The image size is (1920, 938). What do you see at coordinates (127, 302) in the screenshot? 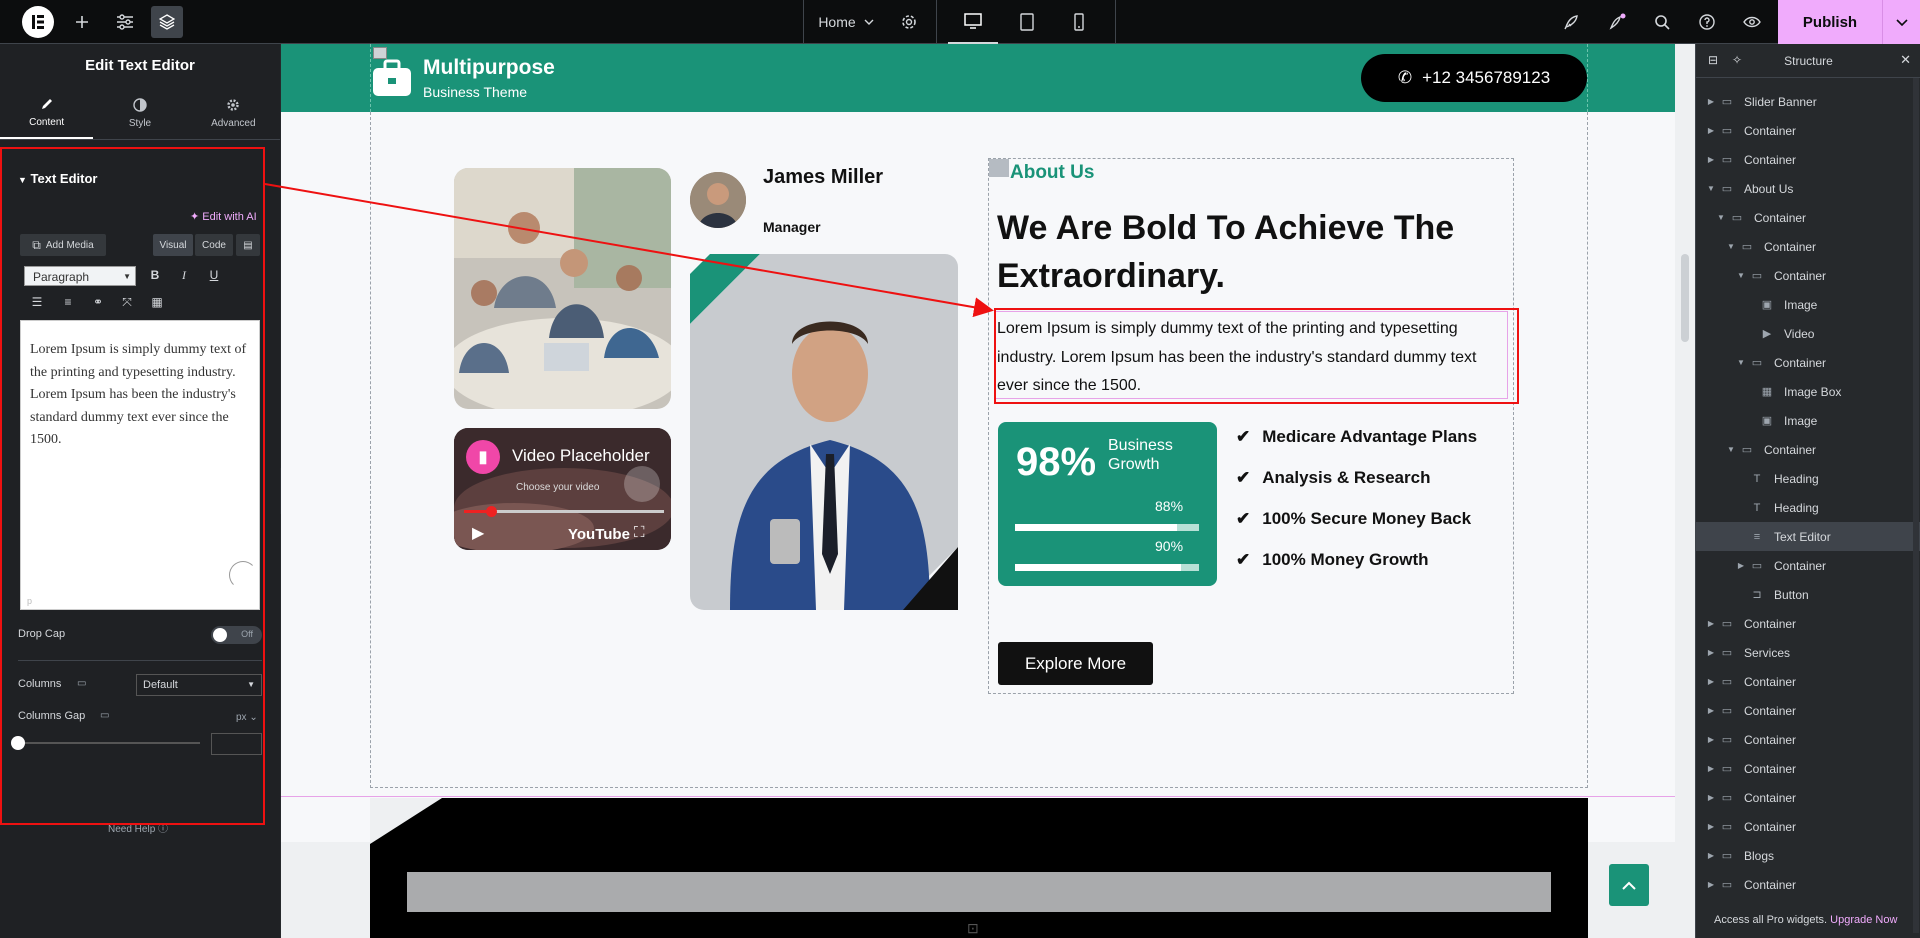
I see `fullscreen-icon: ⤧` at bounding box center [127, 302].